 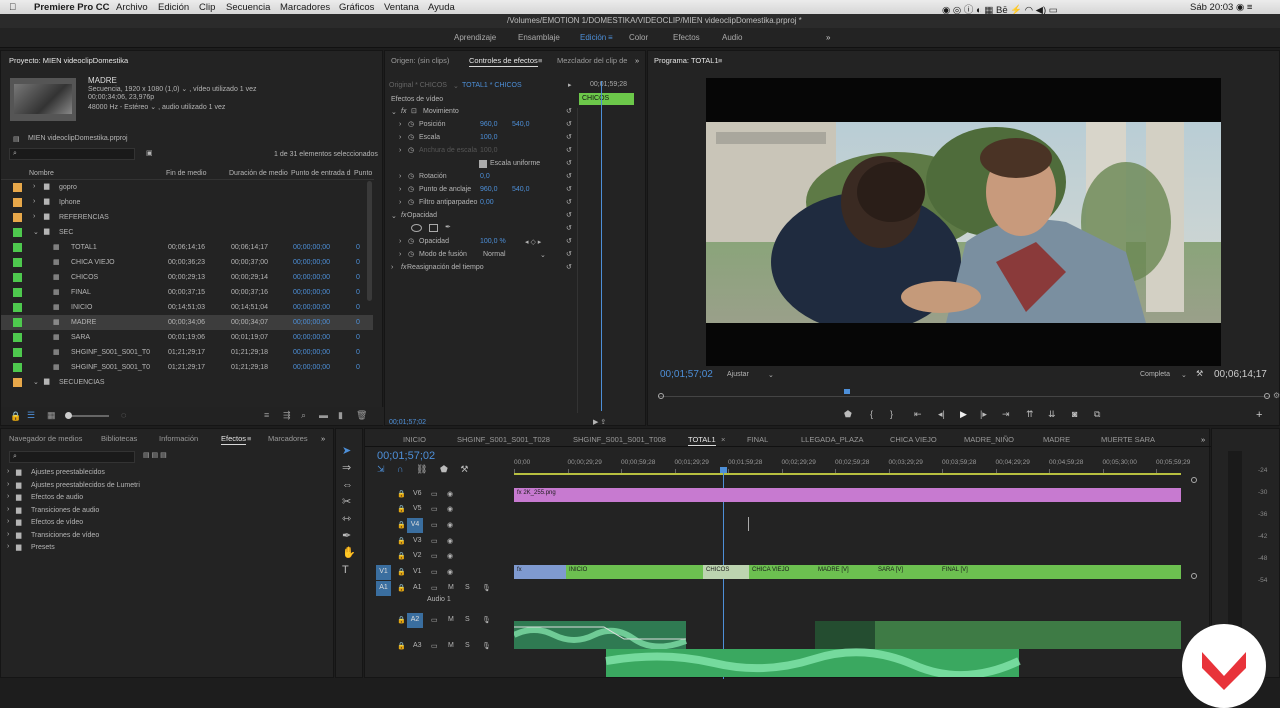 What do you see at coordinates (288, 438) in the screenshot?
I see `tab-markers: Marcadores` at bounding box center [288, 438].